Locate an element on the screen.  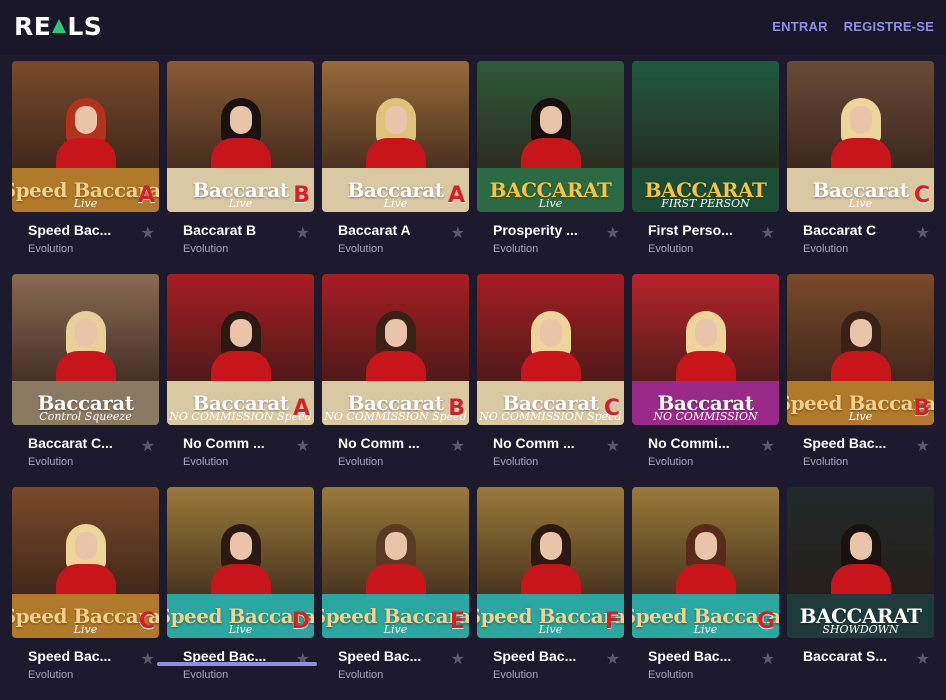
game-thumbnail: Baccarat NO COMMISSION Speed C is located at coordinates (550, 349).